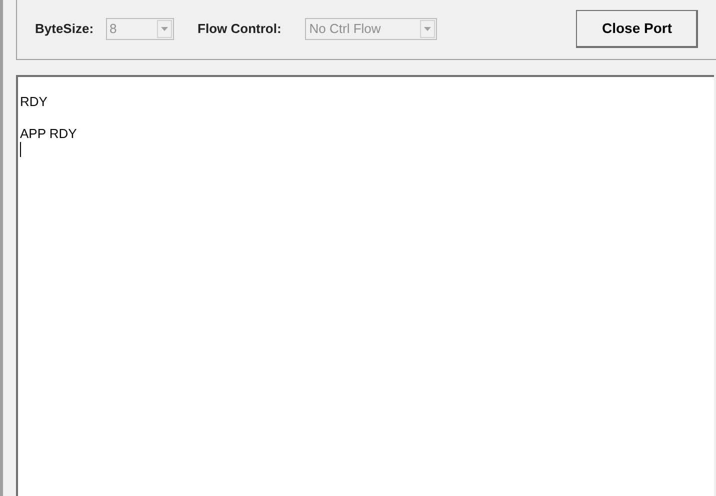  I want to click on output-line: APP RDY, so click(48, 134).